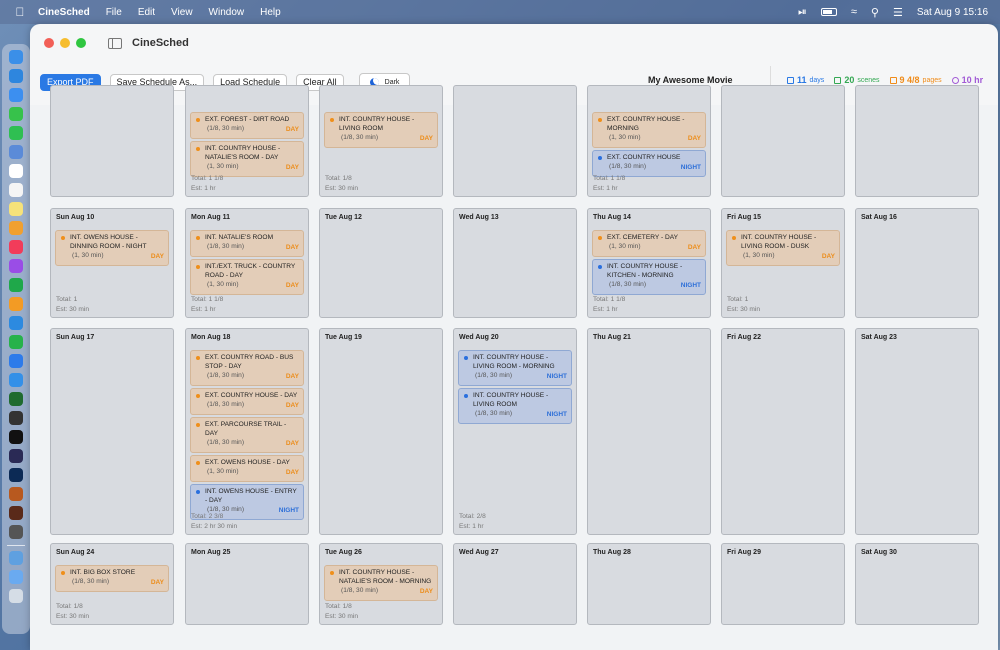 This screenshot has height=650, width=1000. What do you see at coordinates (182, 12) in the screenshot?
I see `menu-view: View` at bounding box center [182, 12].